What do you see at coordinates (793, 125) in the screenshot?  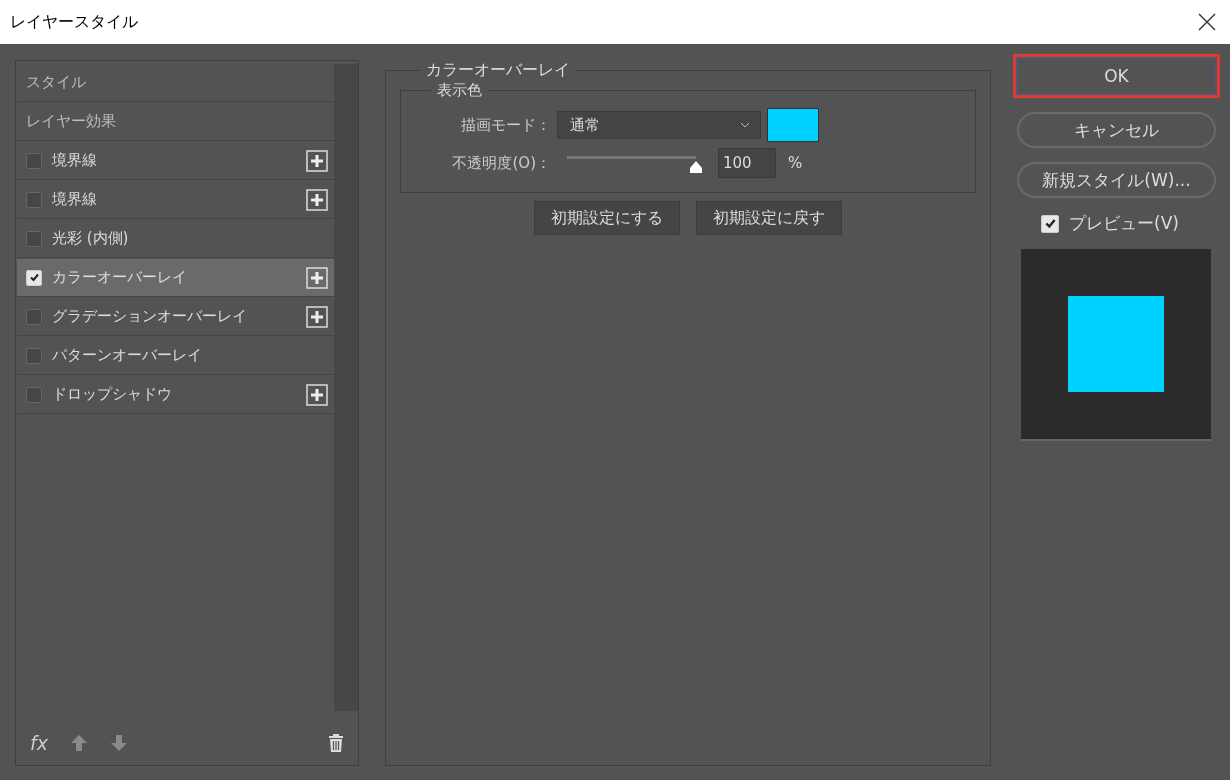 I see `color-swatch` at bounding box center [793, 125].